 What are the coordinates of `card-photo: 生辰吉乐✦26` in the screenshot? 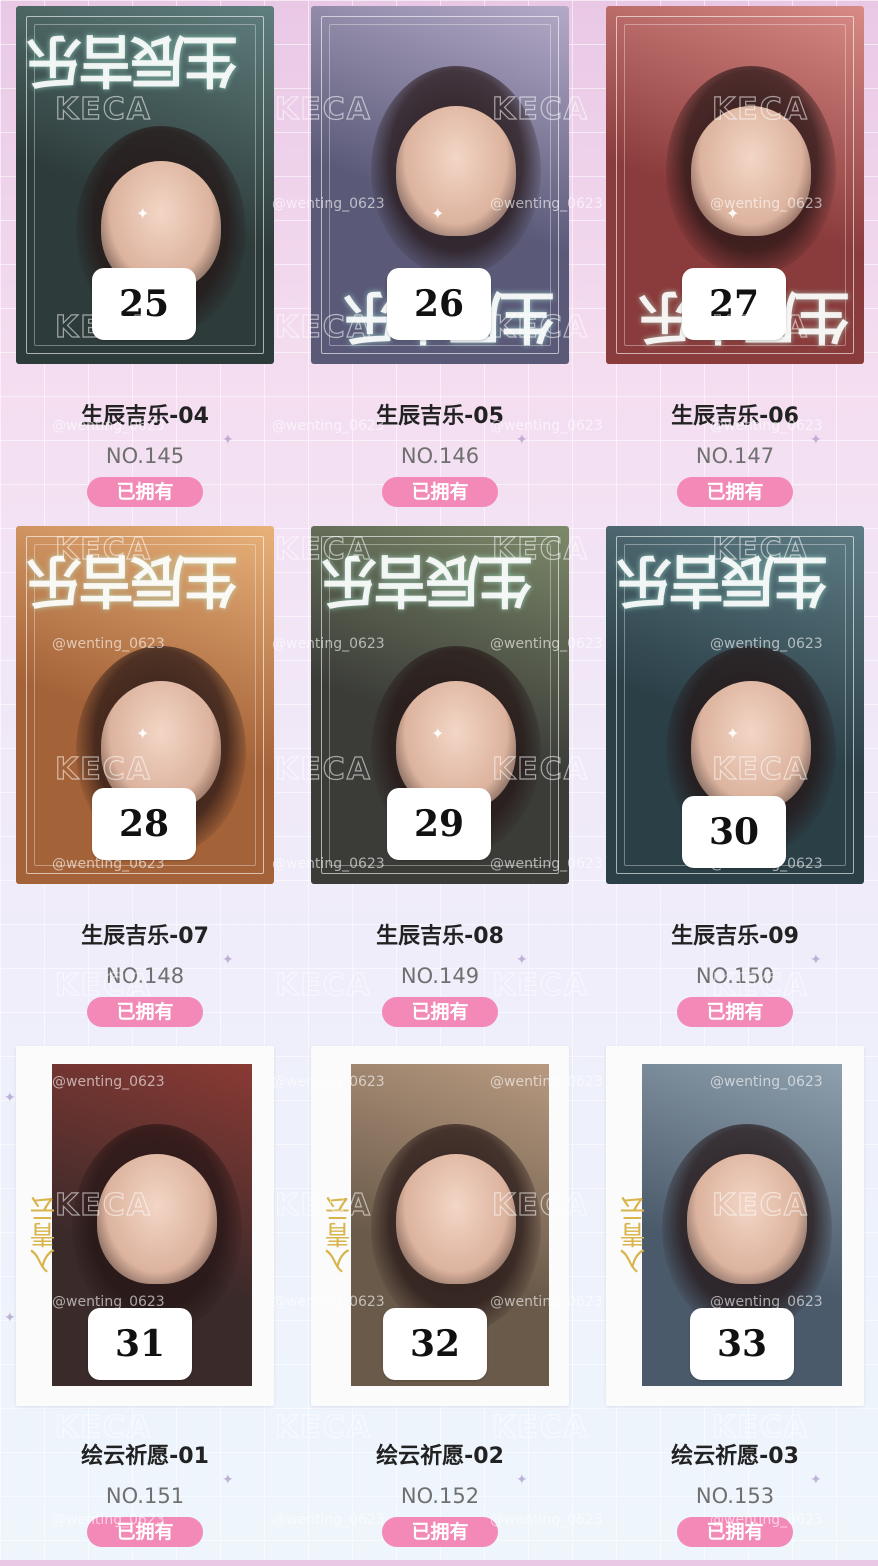 It's located at (440, 185).